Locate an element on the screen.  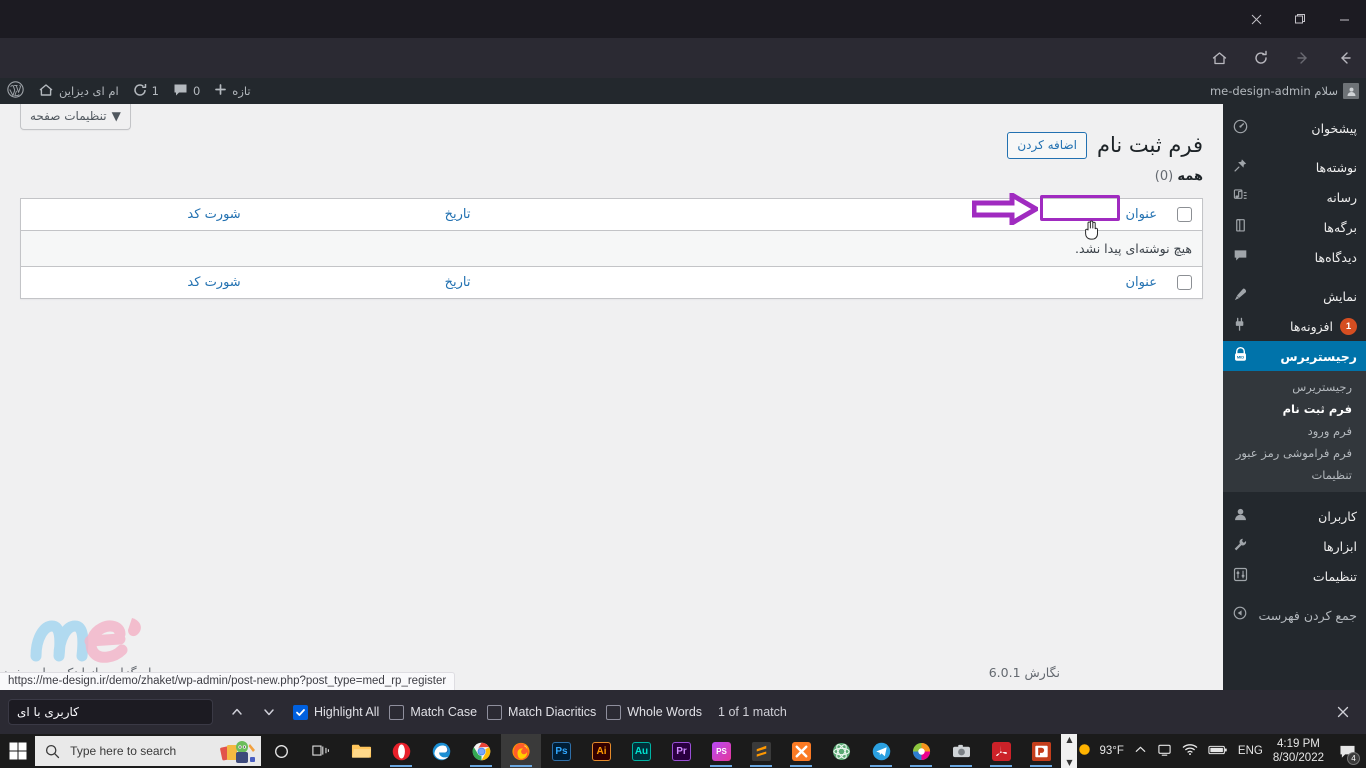
task-view-icon is located at coordinates (321, 751).